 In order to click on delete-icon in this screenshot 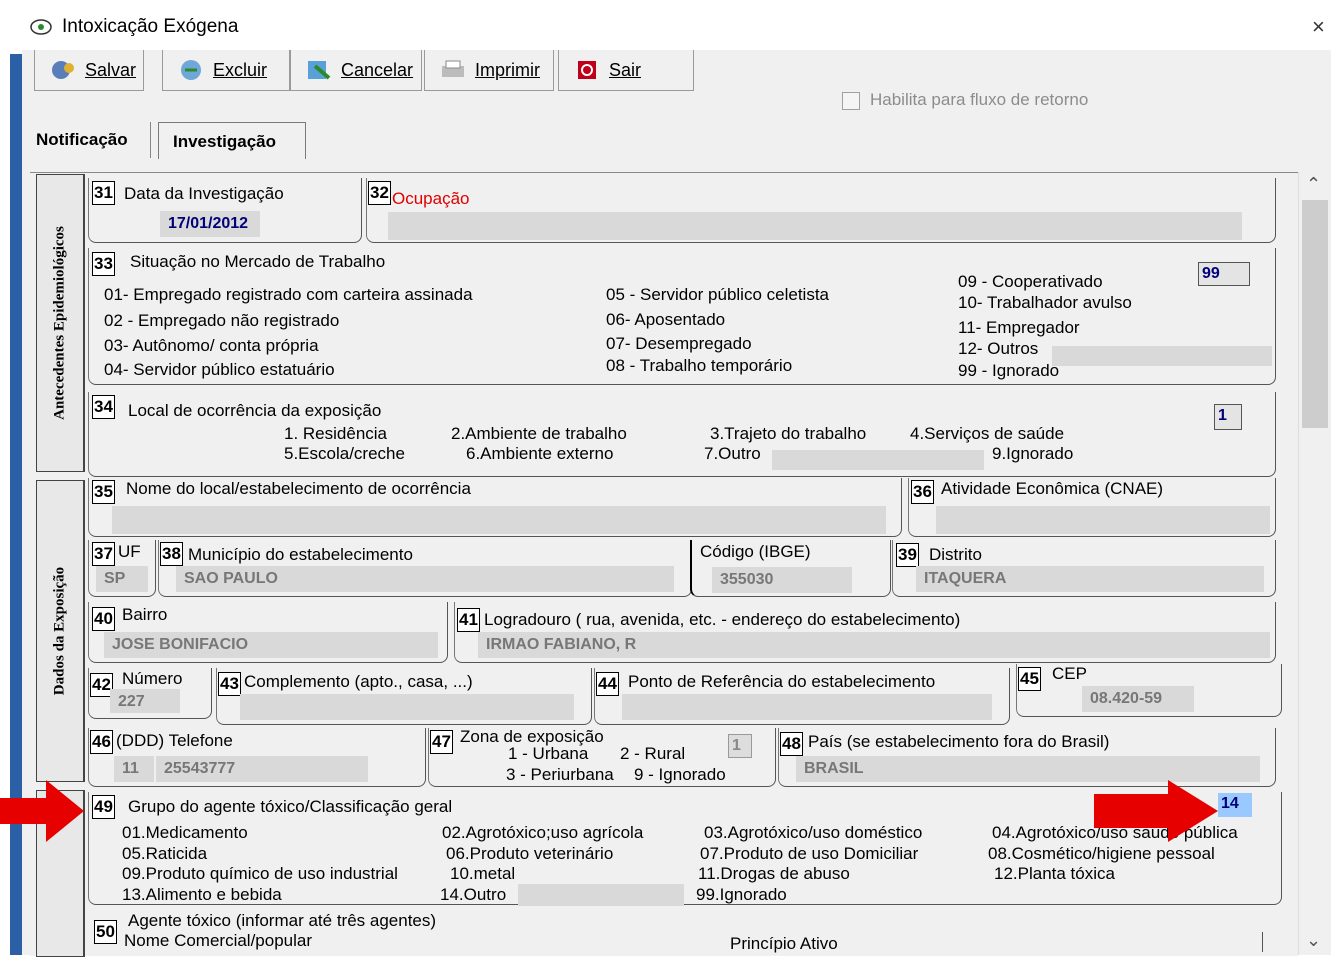, I will do `click(191, 70)`.